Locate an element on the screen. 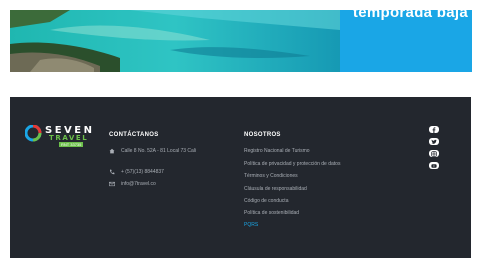 The image size is (481, 258). logo-mark-icon is located at coordinates (33, 133).